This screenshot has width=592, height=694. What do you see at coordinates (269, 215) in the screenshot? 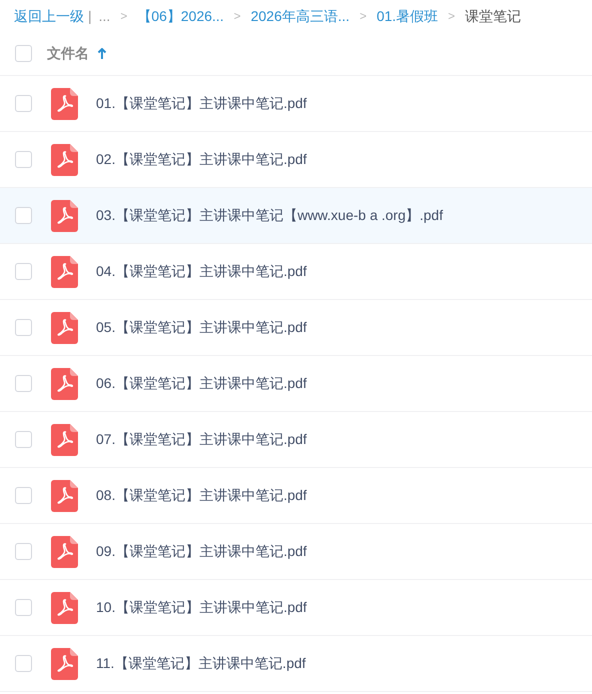
I see `file-name: 03.【课堂笔记】主讲课中笔记【www.xue-b a .org】.pdf` at bounding box center [269, 215].